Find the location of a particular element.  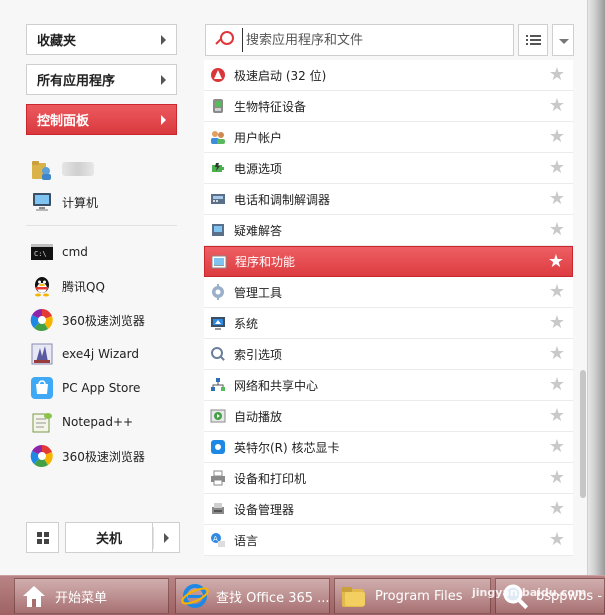

autoplay-icon is located at coordinates (218, 416).